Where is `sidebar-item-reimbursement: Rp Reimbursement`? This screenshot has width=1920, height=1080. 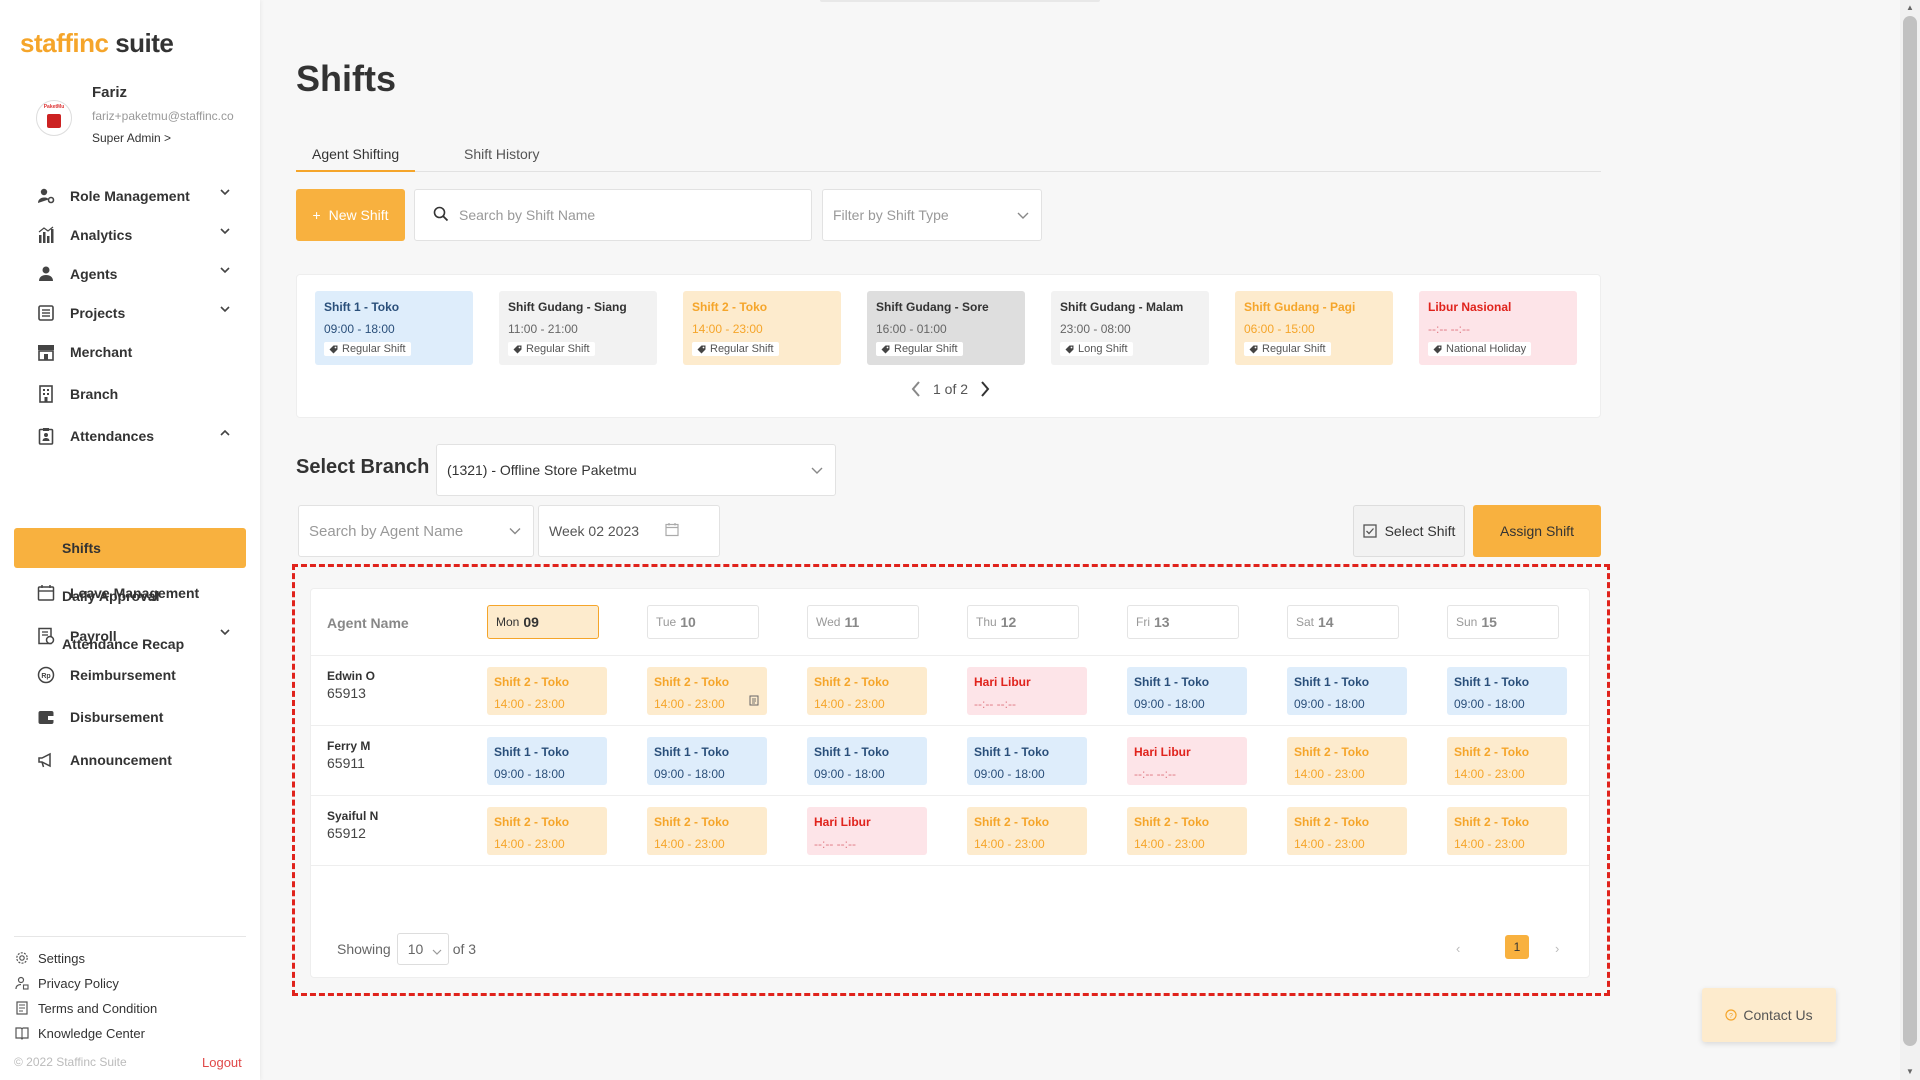
sidebar-item-reimbursement: Rp Reimbursement is located at coordinates (136, 675).